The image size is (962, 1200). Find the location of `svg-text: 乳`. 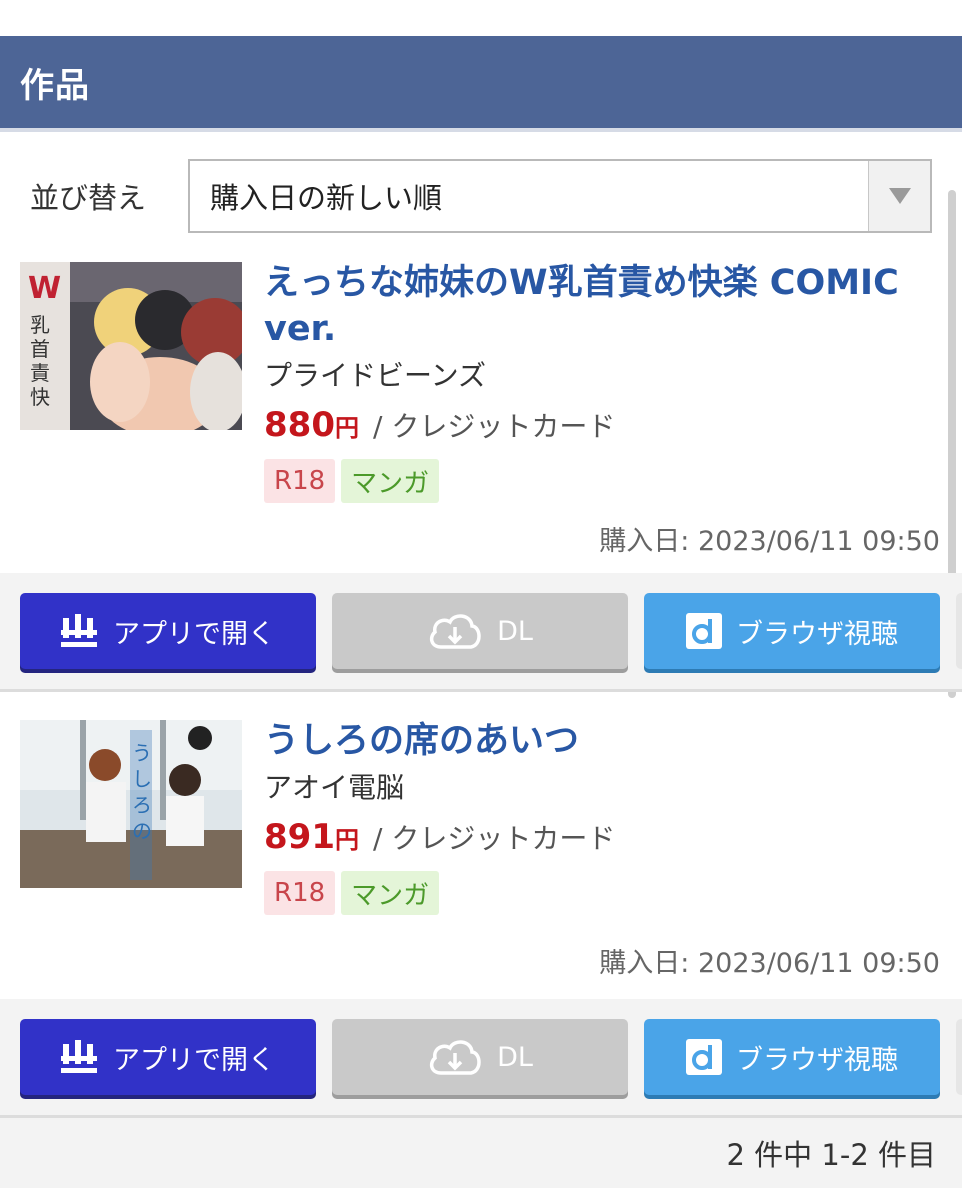

svg-text: 乳 is located at coordinates (40, 325).